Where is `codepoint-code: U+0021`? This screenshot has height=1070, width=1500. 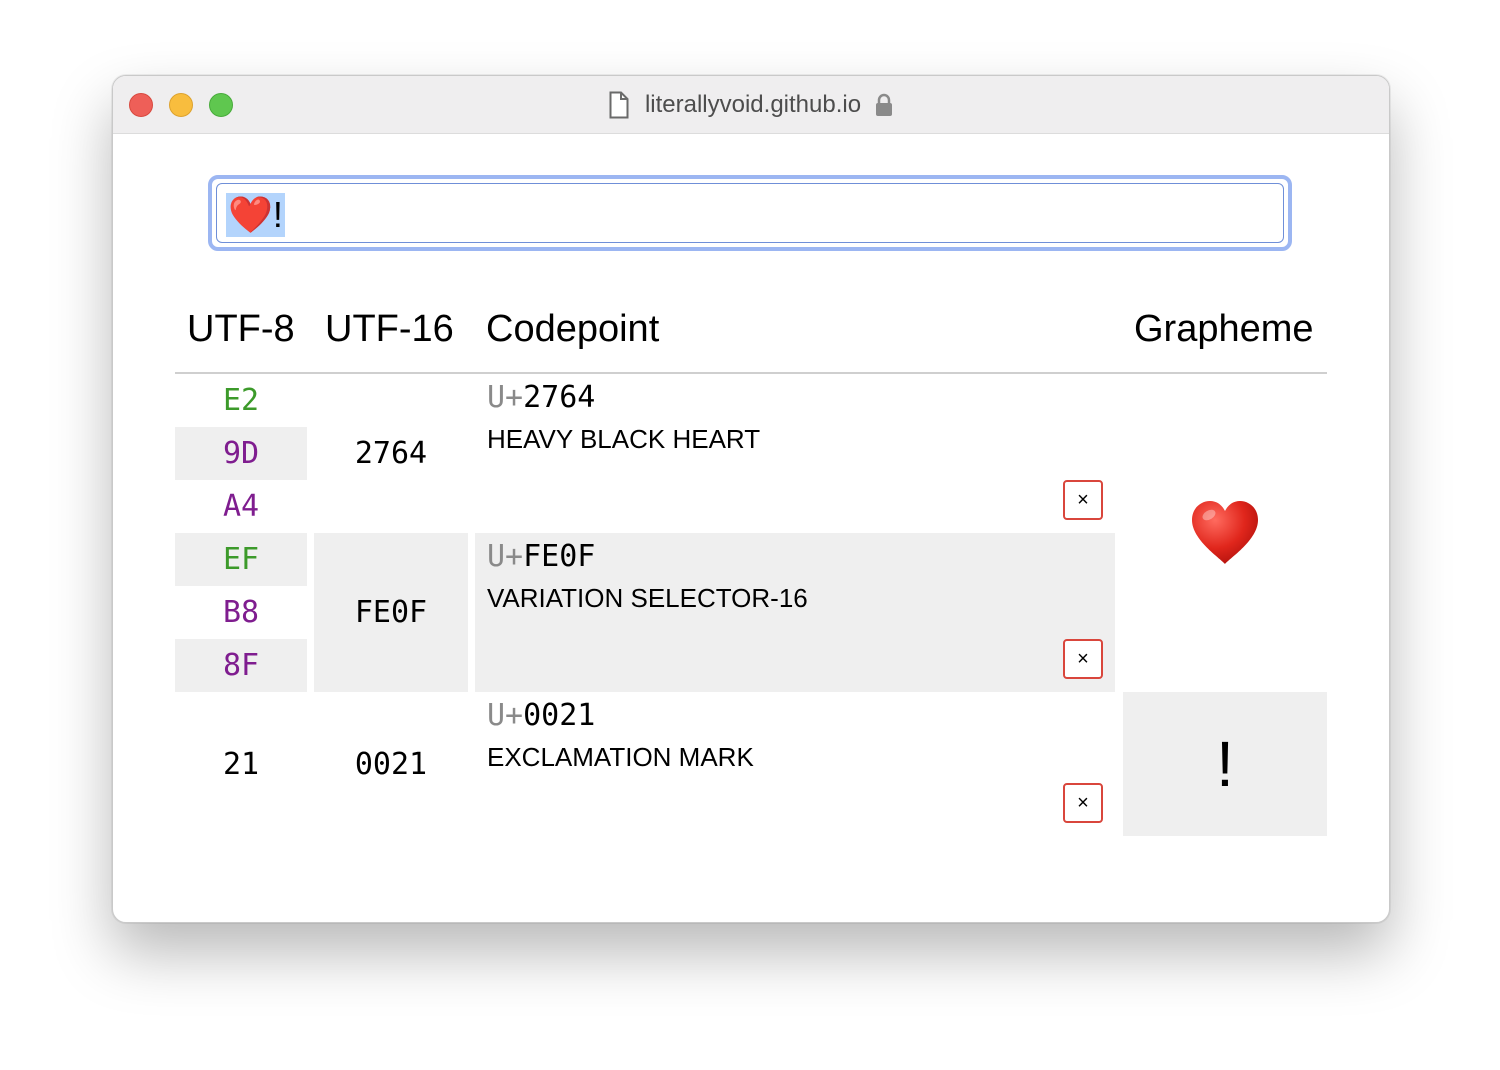 codepoint-code: U+0021 is located at coordinates (541, 715).